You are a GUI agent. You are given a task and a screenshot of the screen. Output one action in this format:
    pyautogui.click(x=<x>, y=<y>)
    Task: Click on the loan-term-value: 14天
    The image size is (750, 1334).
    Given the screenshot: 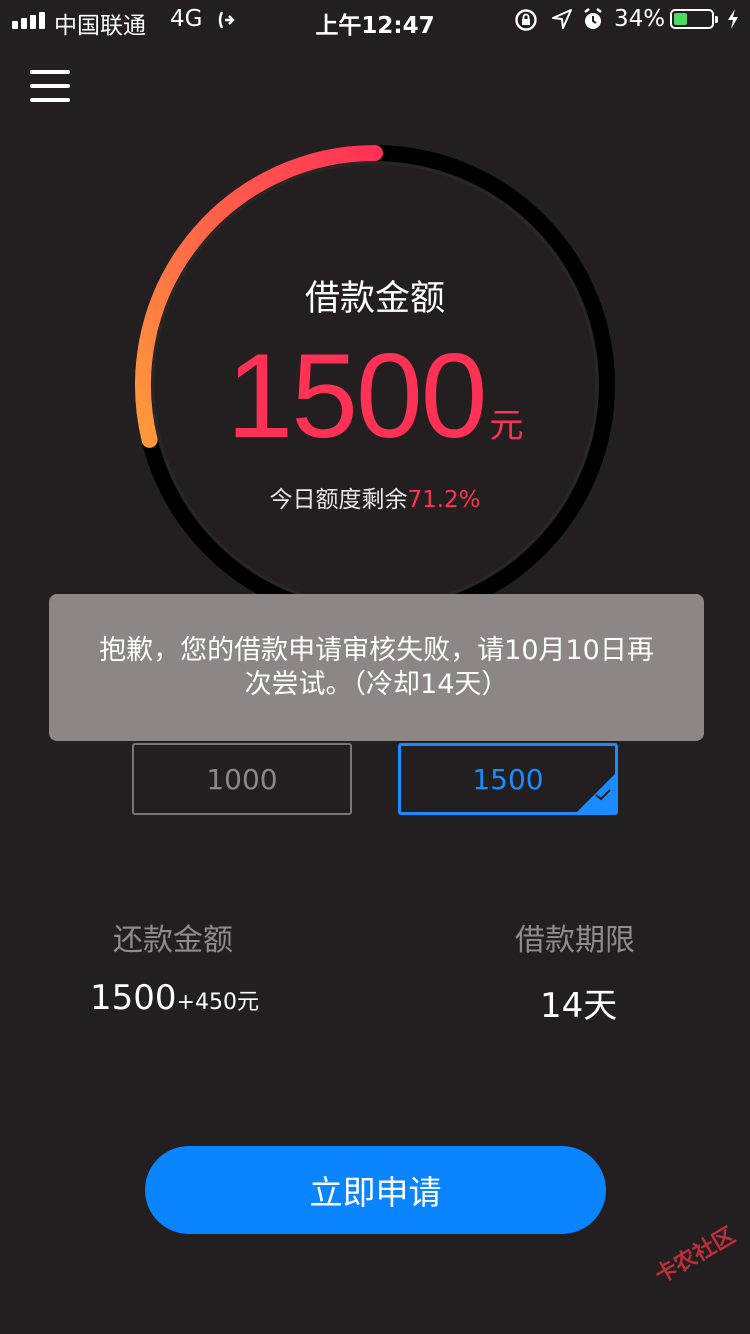 What is the action you would take?
    pyautogui.click(x=579, y=1006)
    